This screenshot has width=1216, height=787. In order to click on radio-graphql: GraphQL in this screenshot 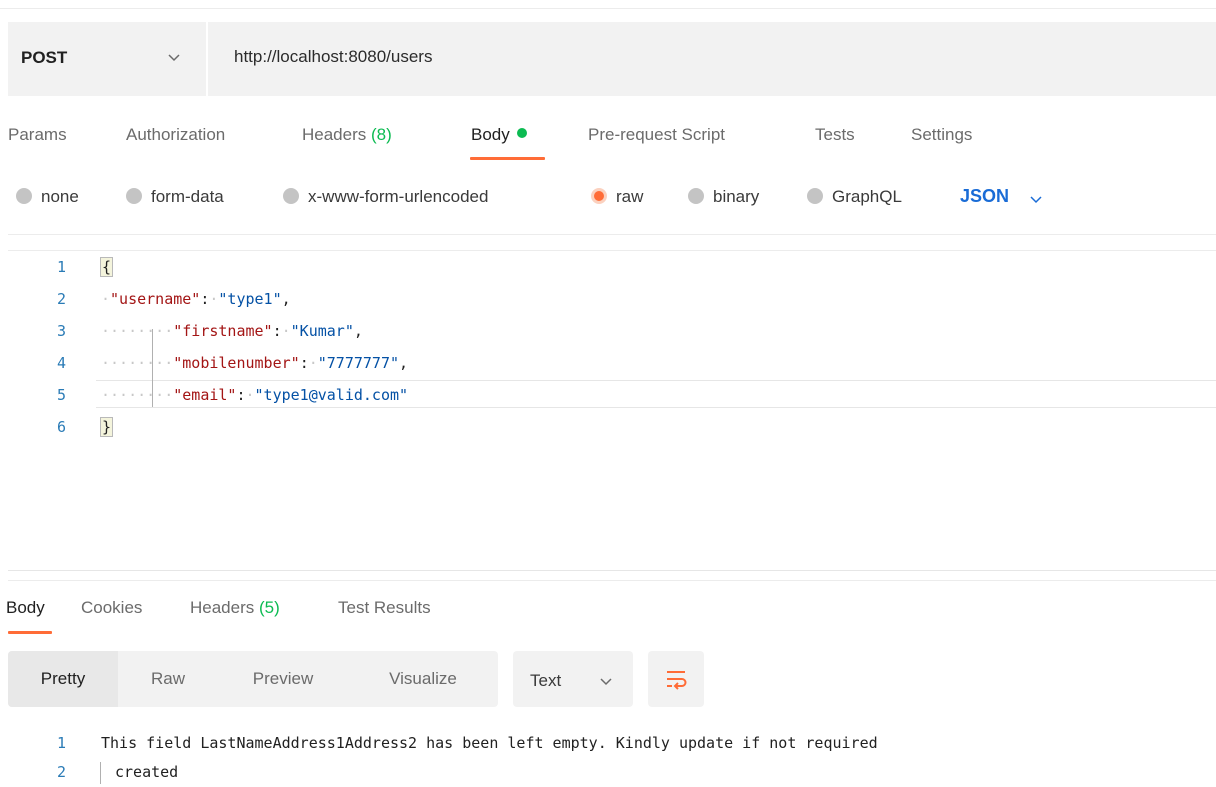, I will do `click(854, 199)`.